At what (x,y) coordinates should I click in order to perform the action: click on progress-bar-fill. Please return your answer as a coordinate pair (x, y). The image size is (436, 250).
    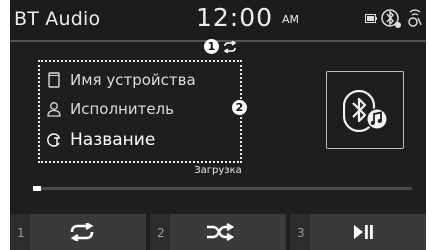
    Looking at the image, I should click on (37, 188).